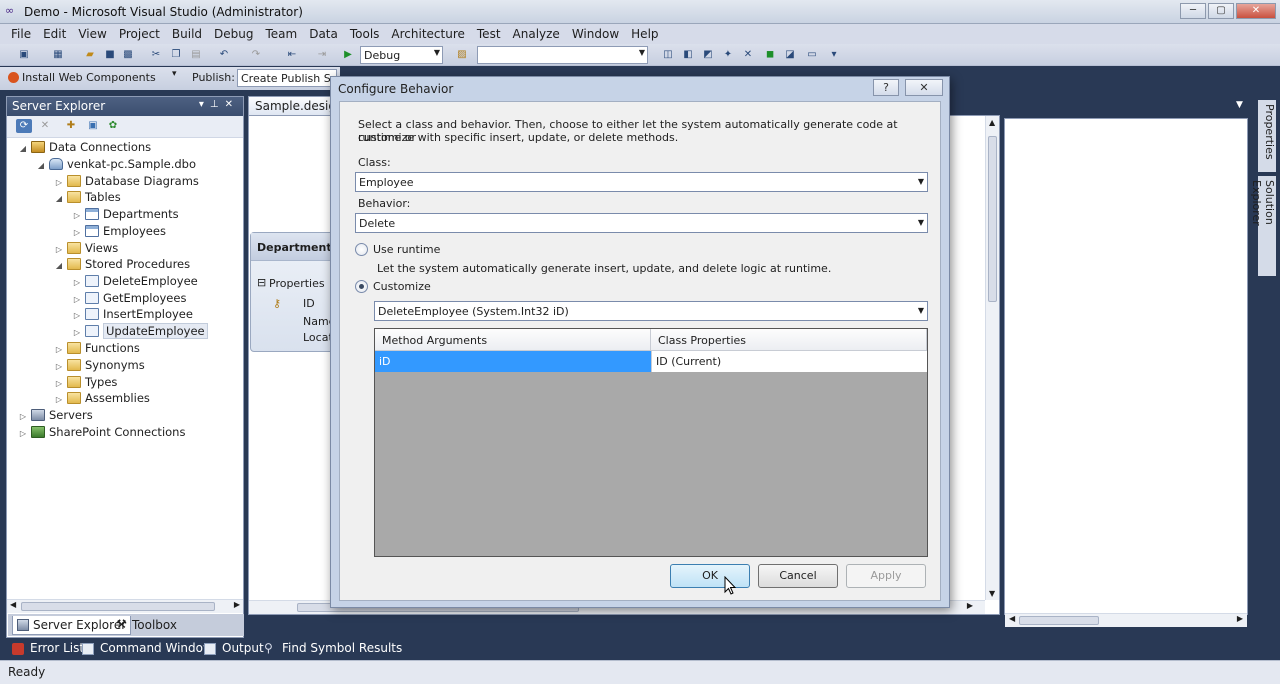  What do you see at coordinates (1126, 620) in the screenshot?
I see `right-pane-hscroll: ◀ ▶` at bounding box center [1126, 620].